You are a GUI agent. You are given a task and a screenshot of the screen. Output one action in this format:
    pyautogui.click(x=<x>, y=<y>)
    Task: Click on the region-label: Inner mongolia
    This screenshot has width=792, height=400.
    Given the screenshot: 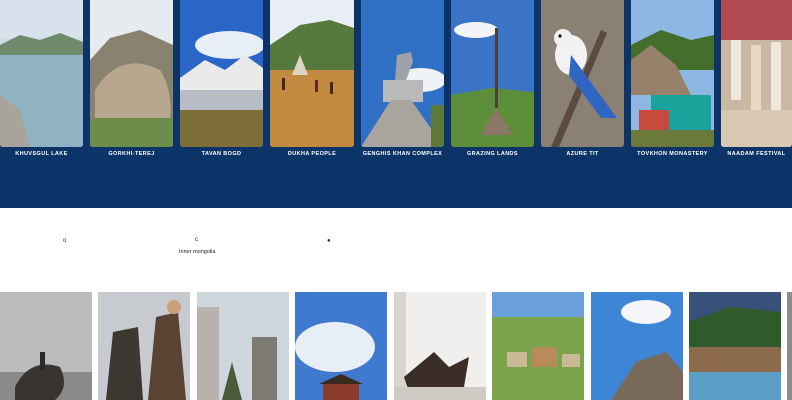 What is the action you would take?
    pyautogui.click(x=197, y=252)
    